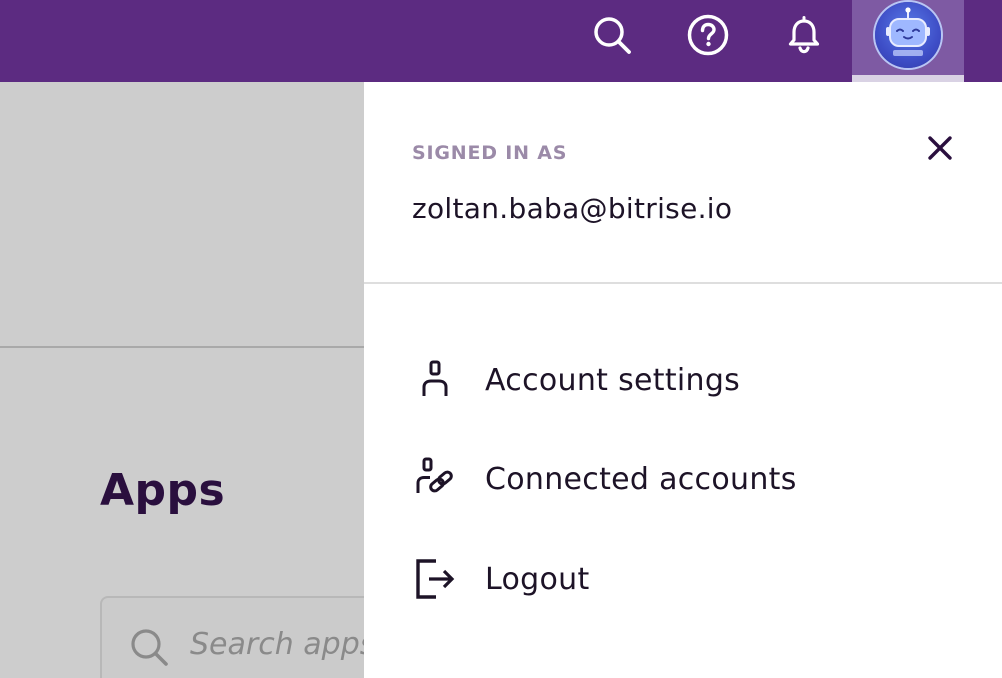 The height and width of the screenshot is (678, 1002). Describe the element at coordinates (692, 579) in the screenshot. I see `menu-item-logout: Logout` at that location.